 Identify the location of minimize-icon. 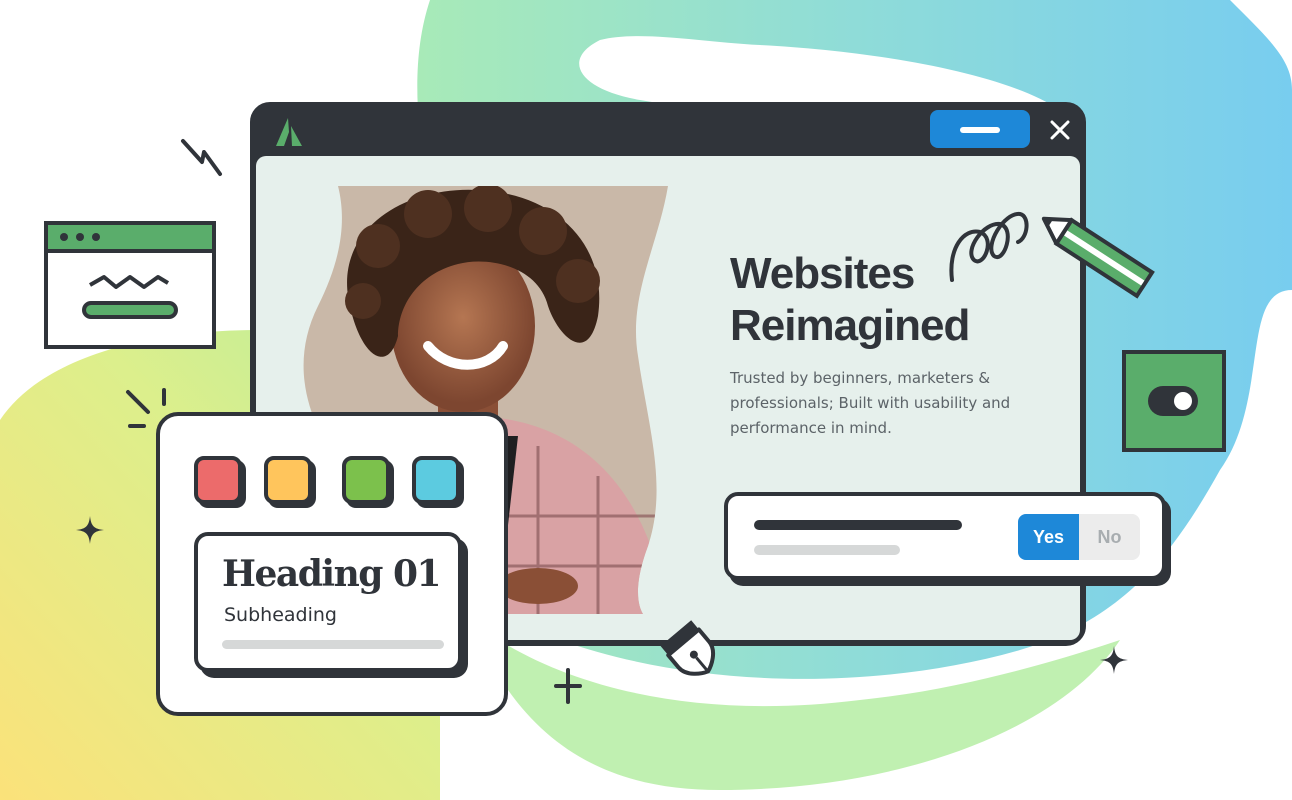
(980, 130).